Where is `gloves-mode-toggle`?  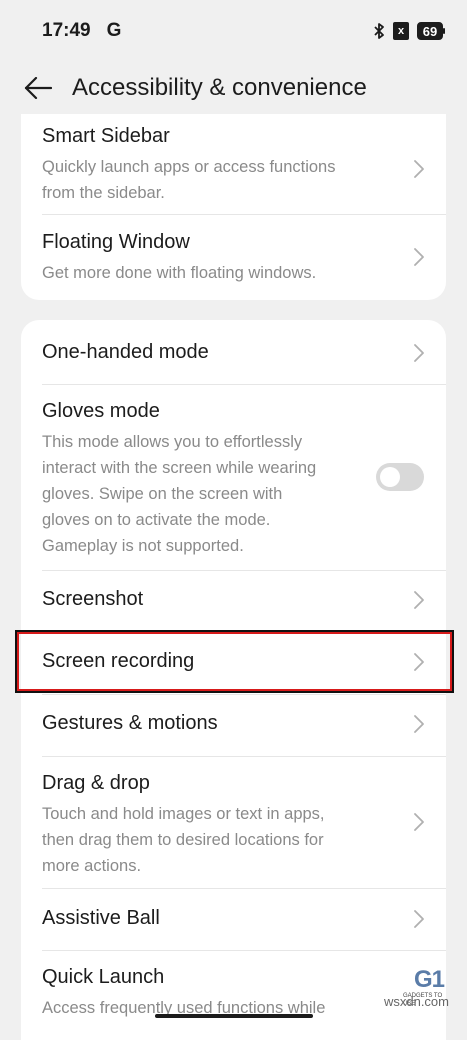
gloves-mode-toggle is located at coordinates (400, 477).